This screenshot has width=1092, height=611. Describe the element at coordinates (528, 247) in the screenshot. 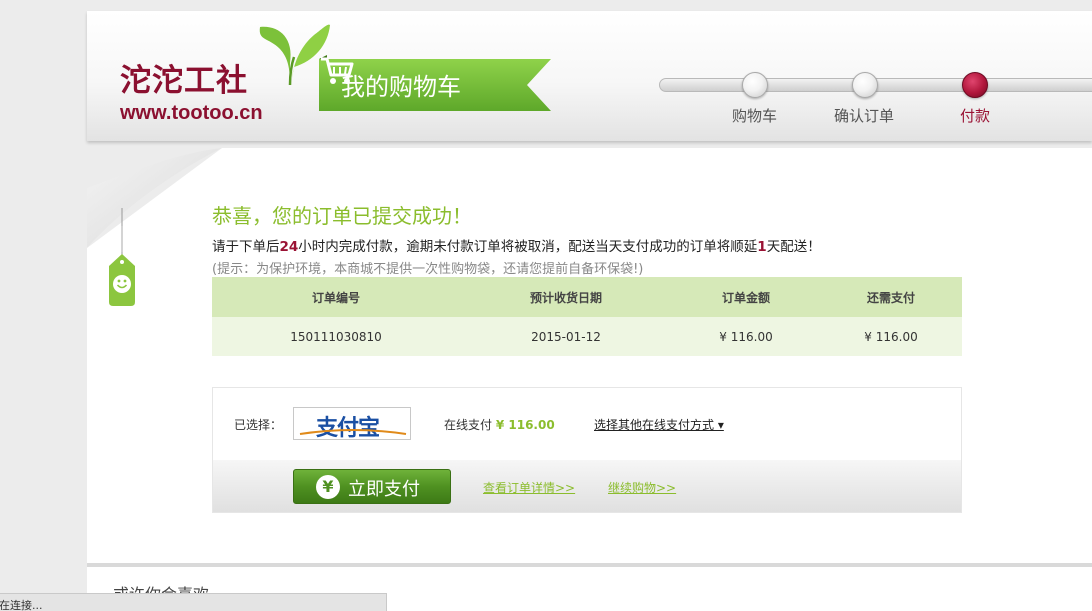

I see `notice-text-2: 小时内完成付款，逾期未付款订单将被取消，配送当天支付成功的订单将顺延` at that location.